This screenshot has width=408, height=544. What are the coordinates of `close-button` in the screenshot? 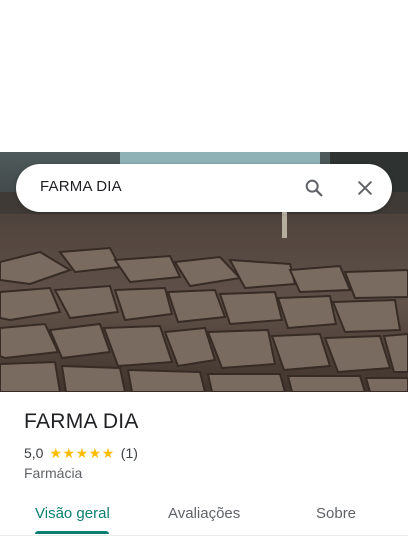 It's located at (365, 188).